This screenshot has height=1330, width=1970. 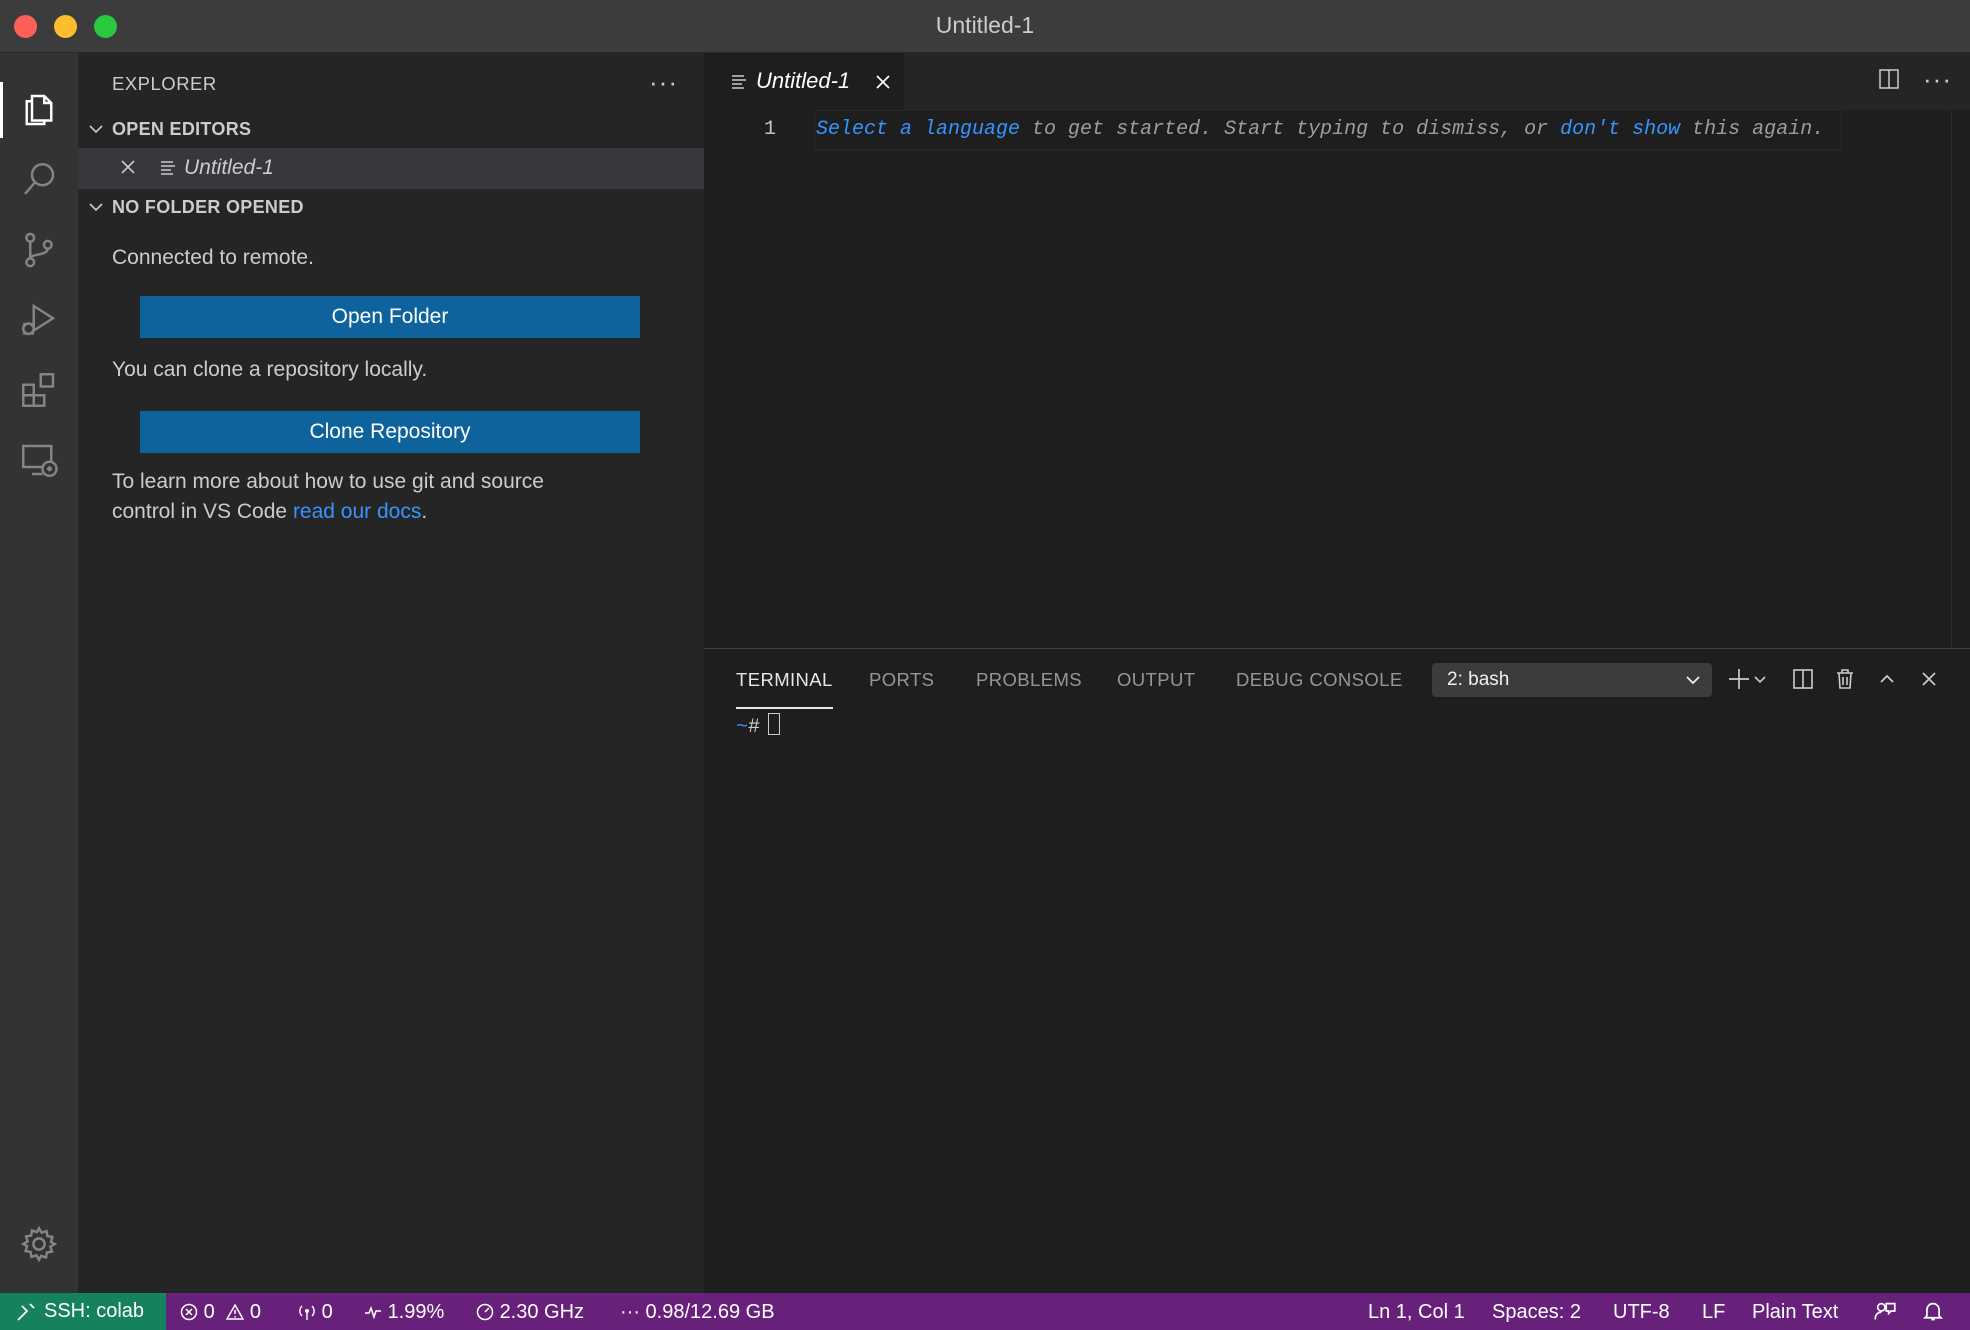 I want to click on memory-usage: 0.98/12.69 GB, so click(x=710, y=1312).